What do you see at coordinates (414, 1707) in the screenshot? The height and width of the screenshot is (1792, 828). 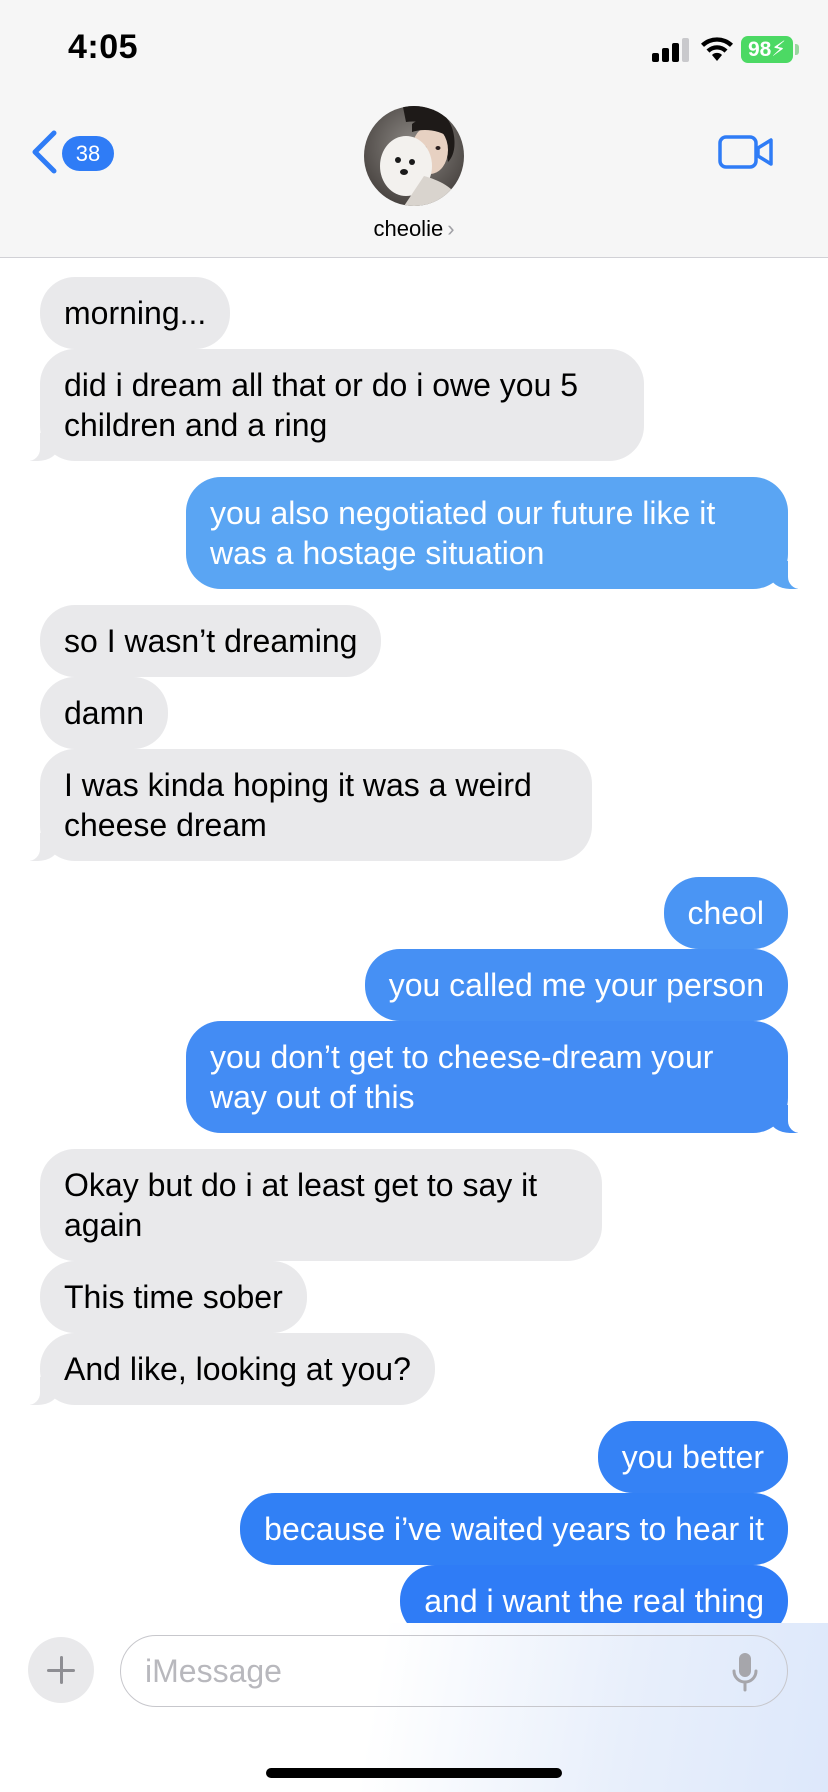 I see `compose-bar` at bounding box center [414, 1707].